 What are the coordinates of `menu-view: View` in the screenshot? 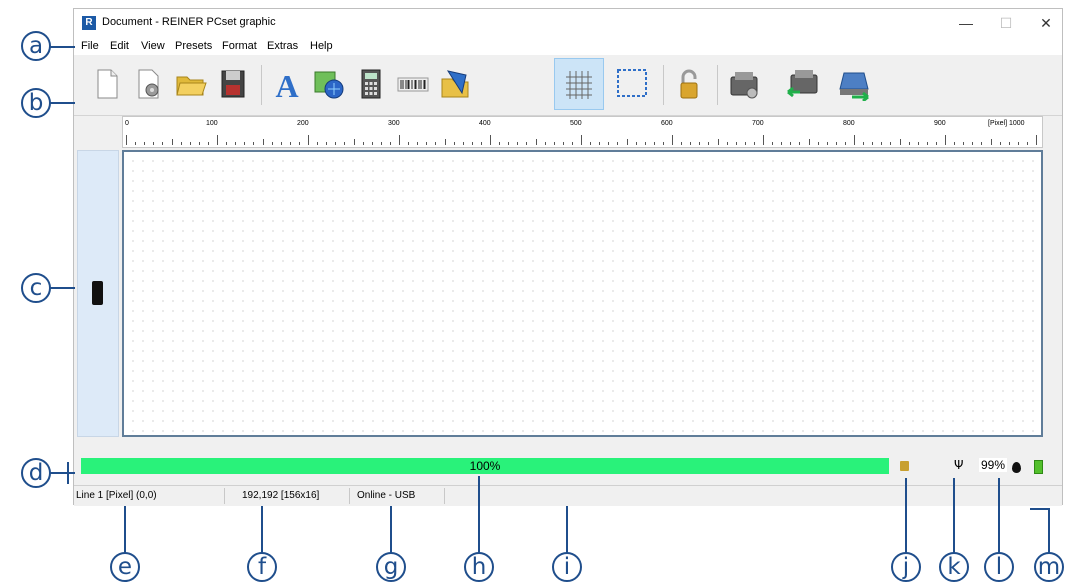 It's located at (153, 46).